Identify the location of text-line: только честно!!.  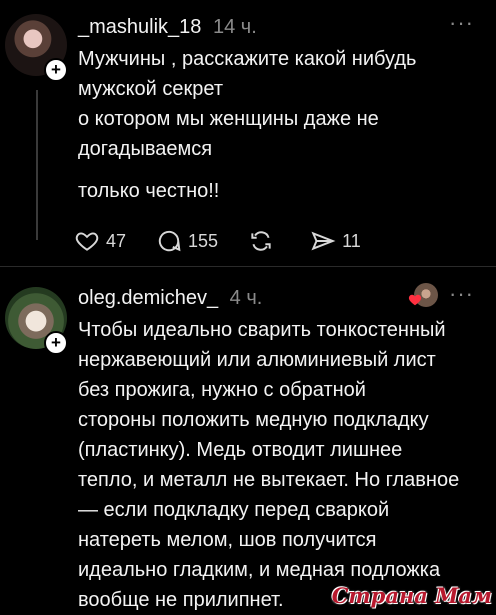
(149, 191).